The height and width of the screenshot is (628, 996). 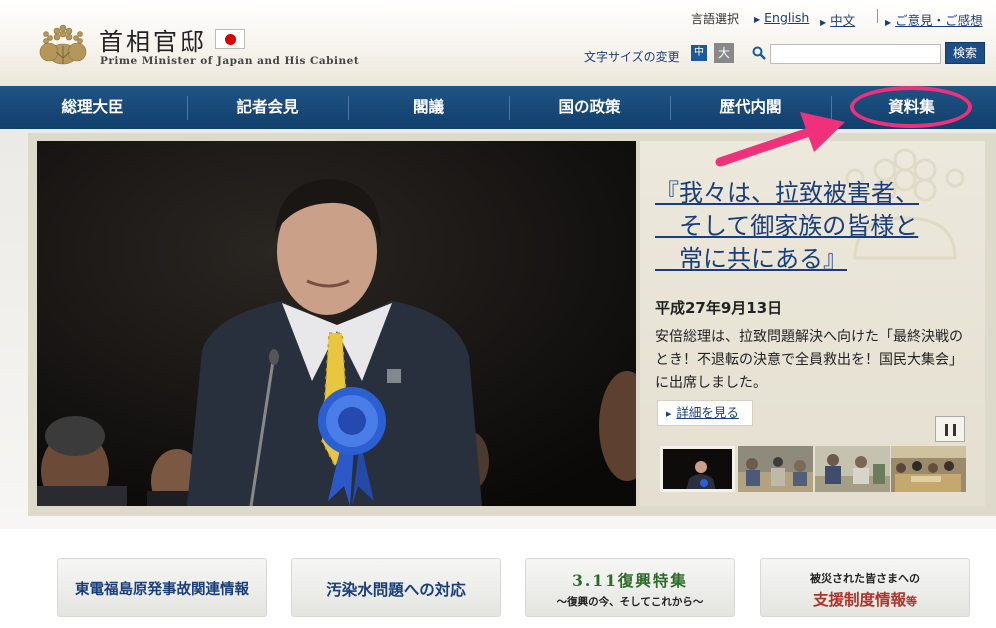 I want to click on feedback-link: ▶ ご意見・ご感想, so click(x=934, y=19).